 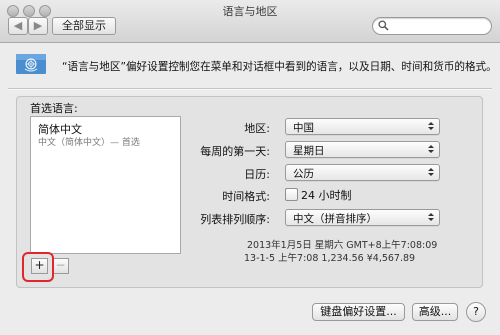 I want to click on time-format-checkbox, so click(x=291, y=194).